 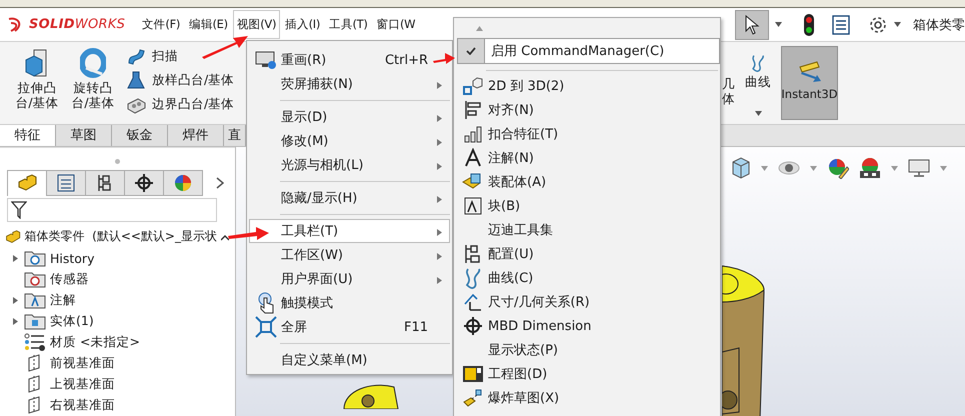 I want to click on sensor-folder-icon, so click(x=35, y=279).